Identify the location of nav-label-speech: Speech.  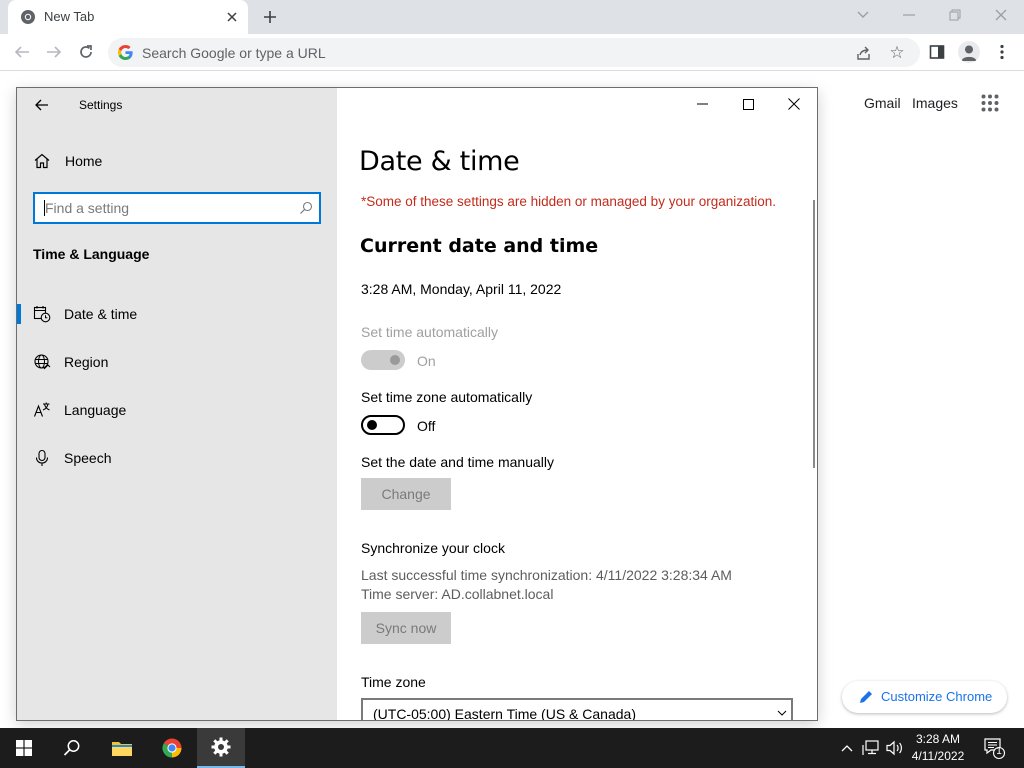
(88, 458).